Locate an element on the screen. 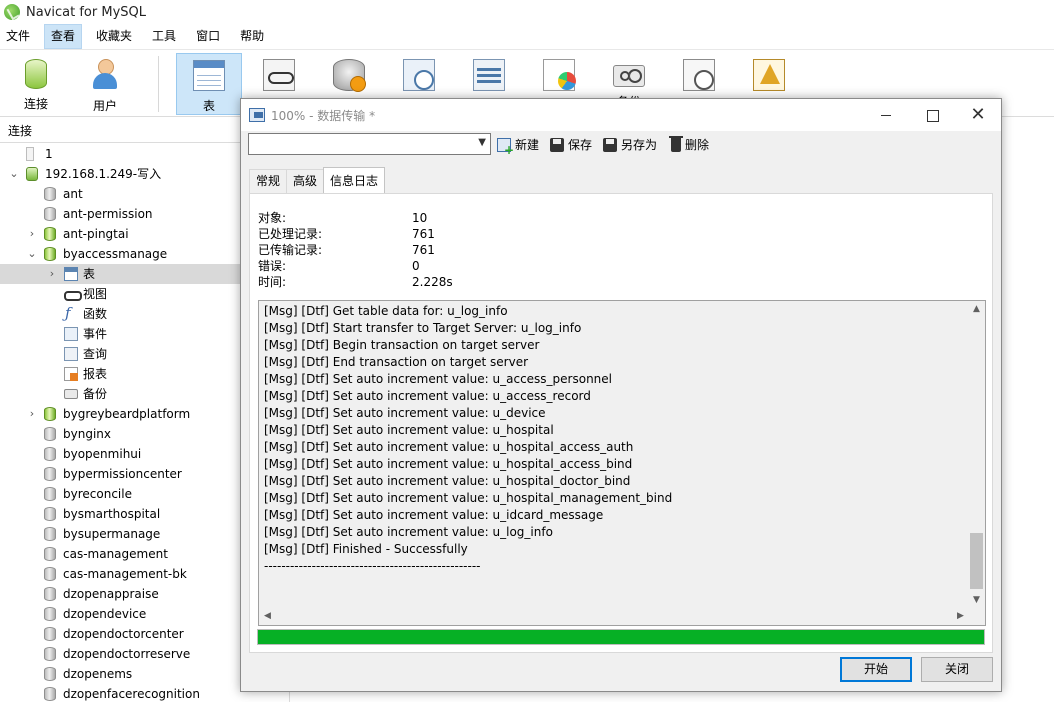 This screenshot has width=1054, height=702. menu-window: 窗口 is located at coordinates (208, 36).